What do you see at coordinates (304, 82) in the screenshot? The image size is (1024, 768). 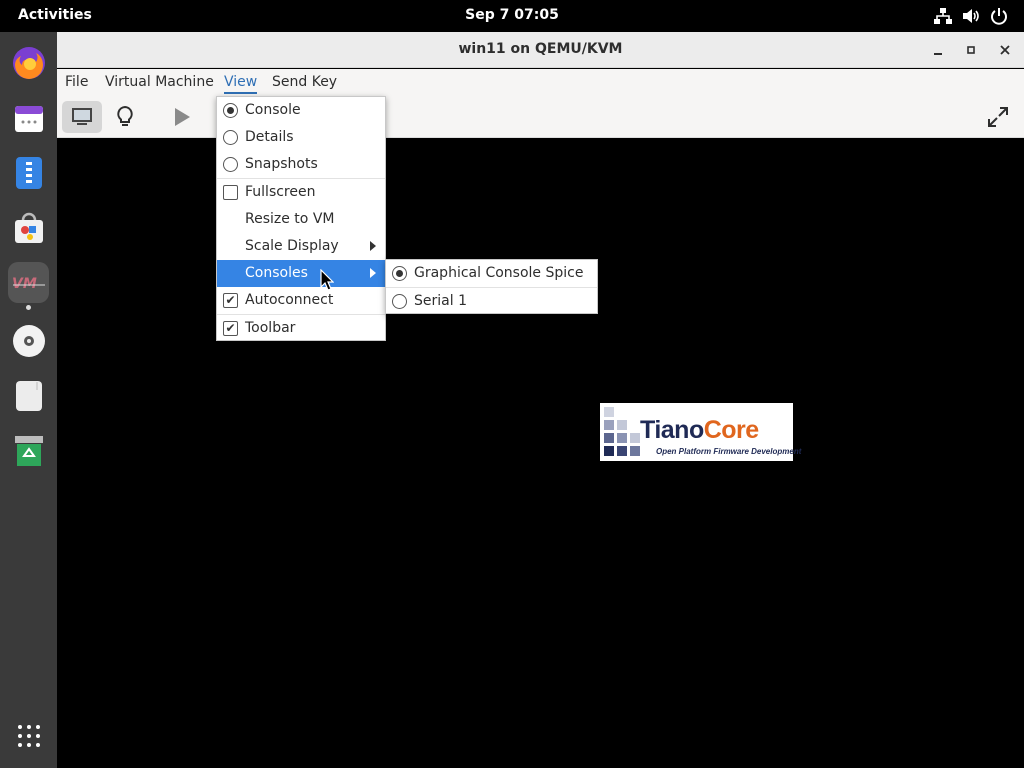 I see `menu-send-key: Send Key` at bounding box center [304, 82].